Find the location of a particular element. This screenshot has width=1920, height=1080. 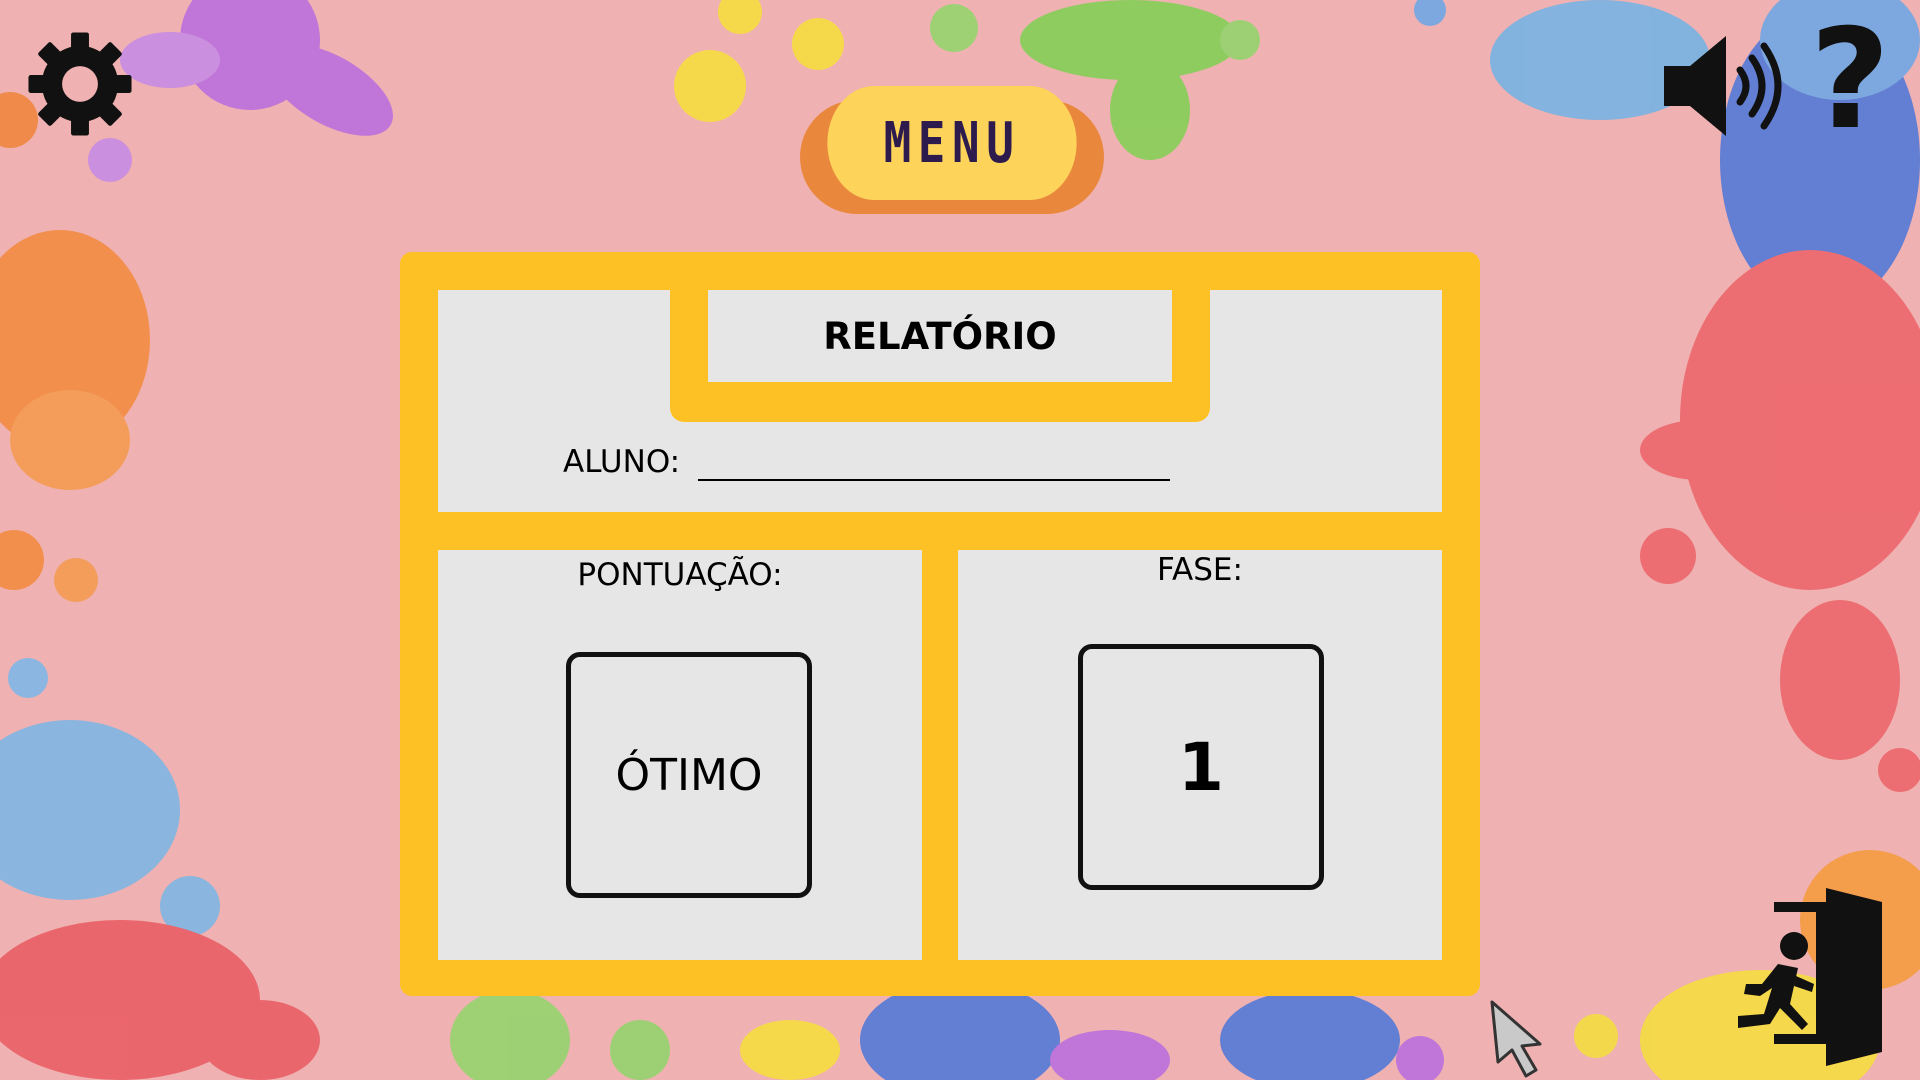

score-label: PONTUAÇÃO: is located at coordinates (680, 575).